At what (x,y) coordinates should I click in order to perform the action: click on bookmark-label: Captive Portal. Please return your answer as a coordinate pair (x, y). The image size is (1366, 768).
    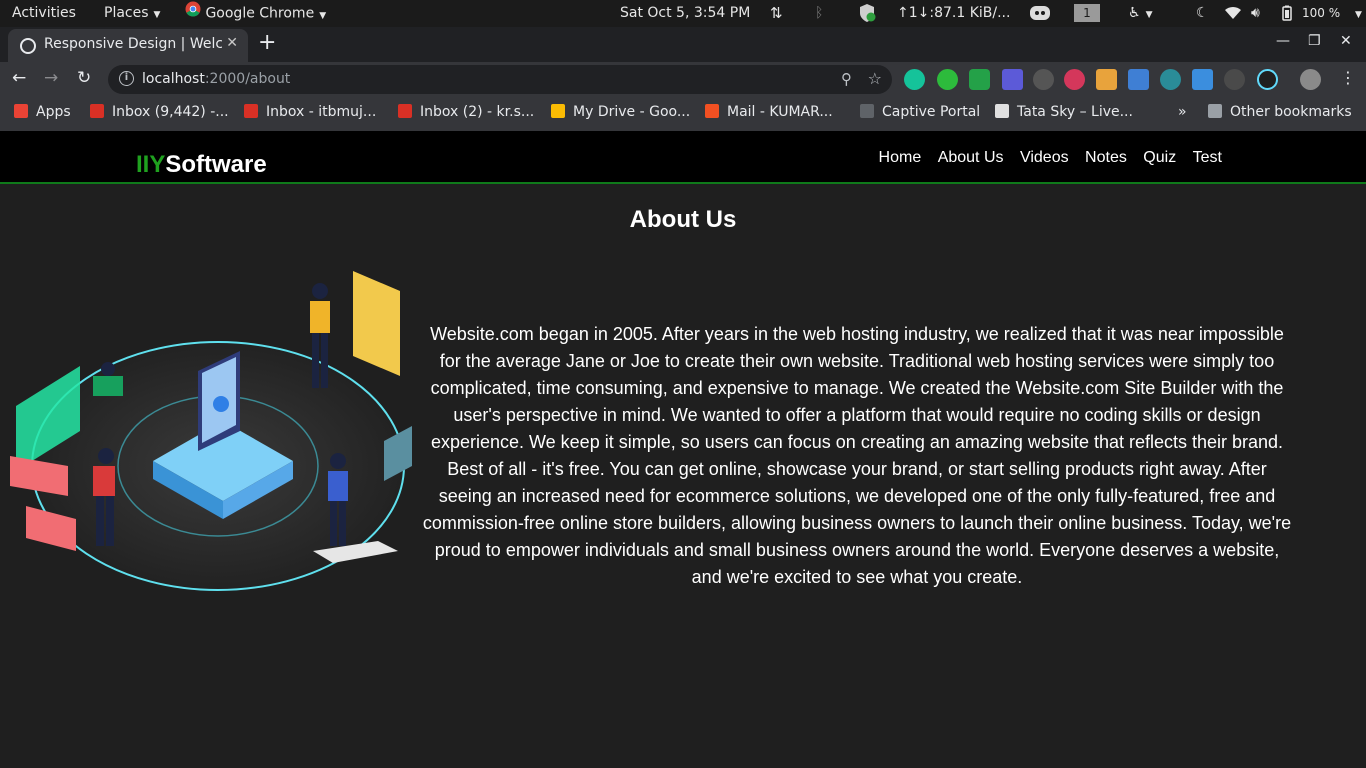
    Looking at the image, I should click on (931, 112).